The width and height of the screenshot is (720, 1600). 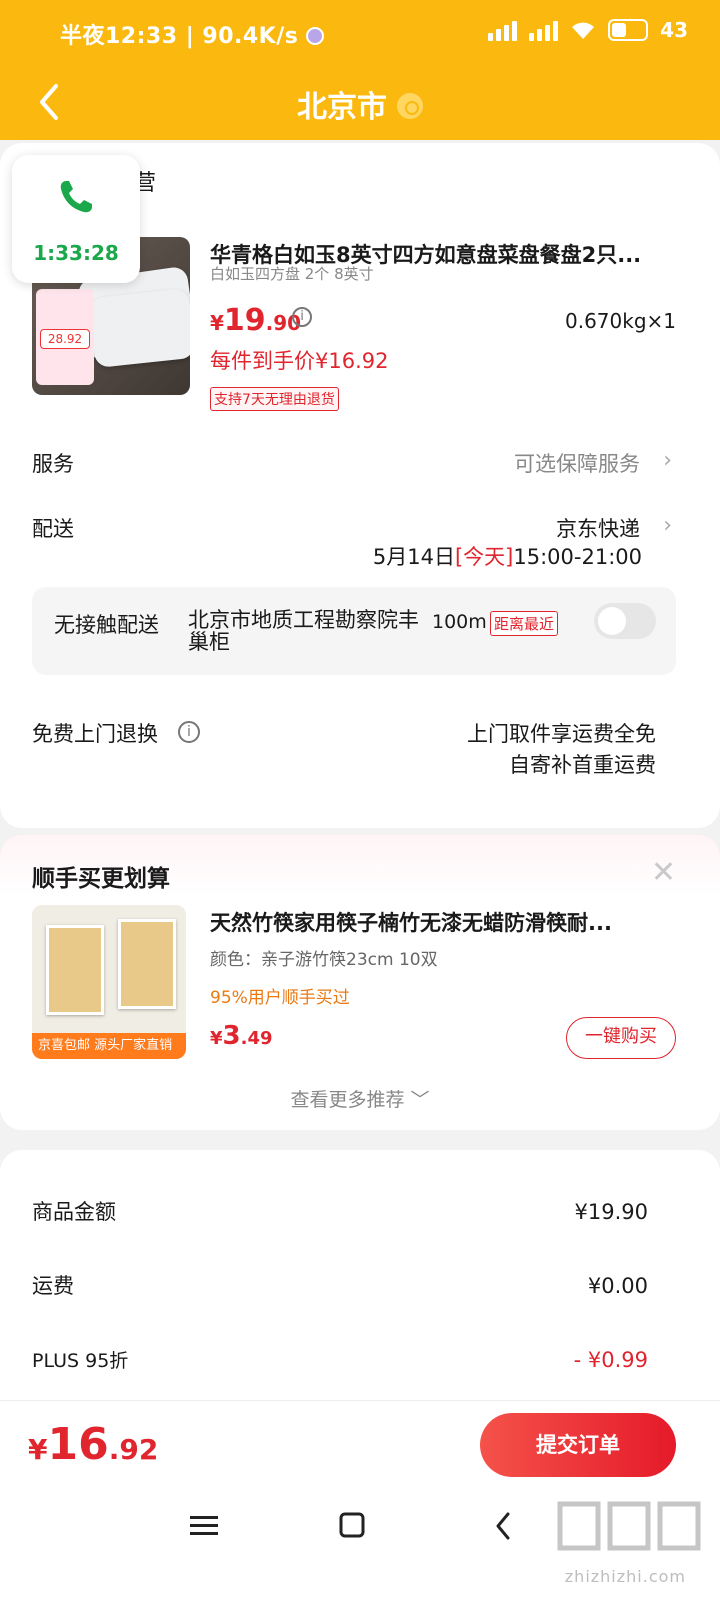 What do you see at coordinates (459, 622) in the screenshot?
I see `locker-distance: 100m` at bounding box center [459, 622].